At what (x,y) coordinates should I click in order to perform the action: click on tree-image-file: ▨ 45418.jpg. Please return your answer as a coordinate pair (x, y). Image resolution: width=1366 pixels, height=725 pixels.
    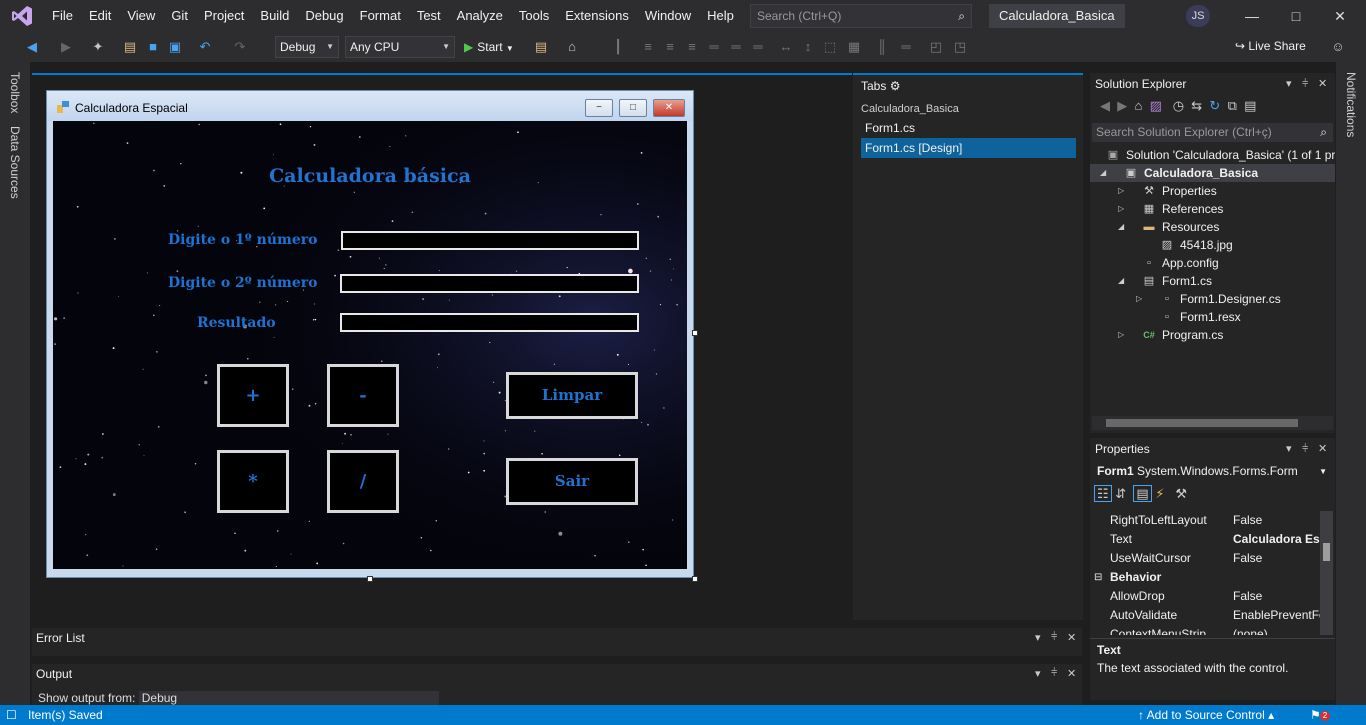
    Looking at the image, I should click on (1212, 245).